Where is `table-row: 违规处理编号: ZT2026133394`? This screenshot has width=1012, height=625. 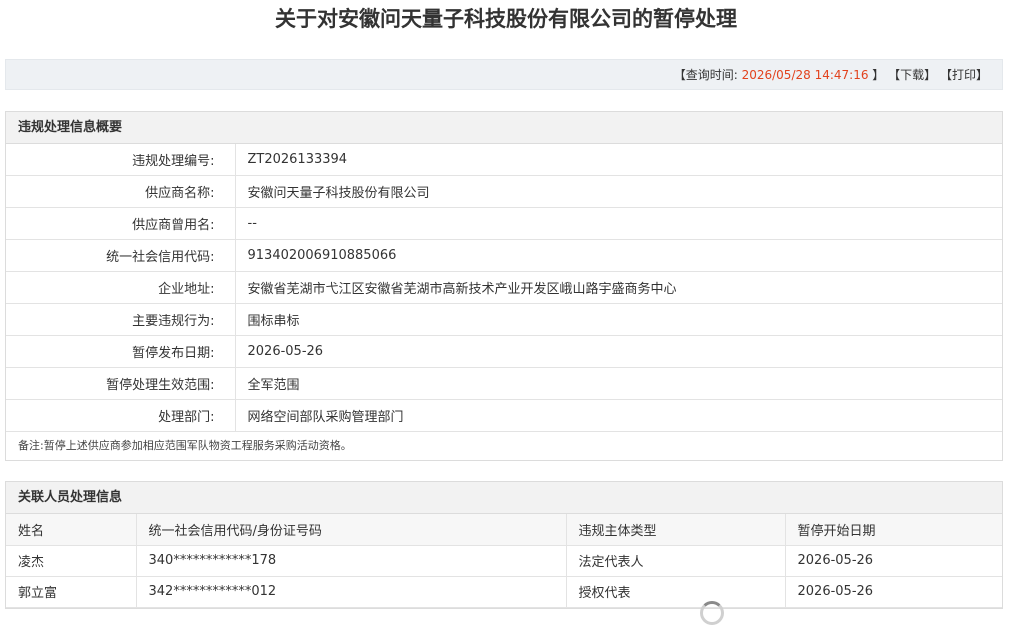
table-row: 违规处理编号: ZT2026133394 is located at coordinates (504, 160).